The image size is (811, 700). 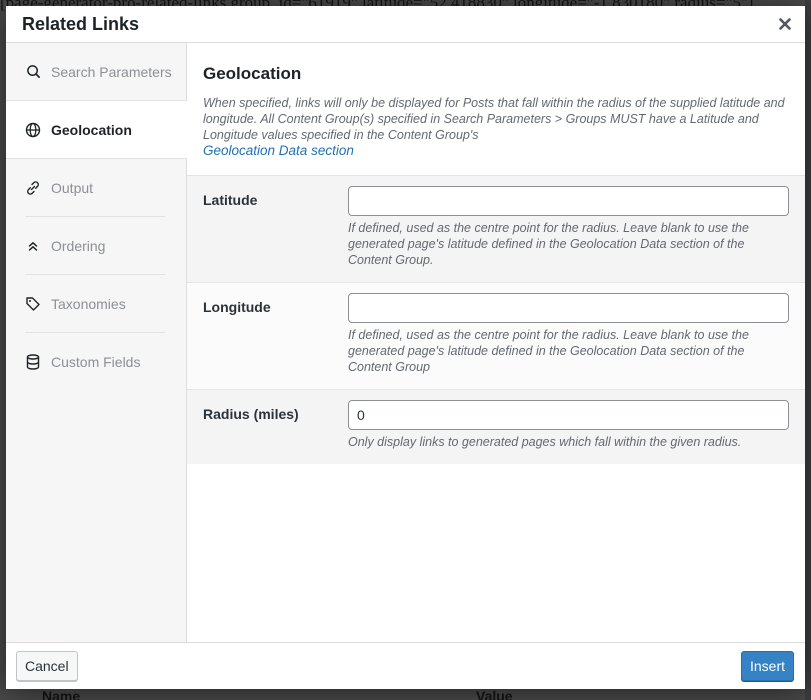 What do you see at coordinates (78, 246) in the screenshot?
I see `tab-label: Ordering` at bounding box center [78, 246].